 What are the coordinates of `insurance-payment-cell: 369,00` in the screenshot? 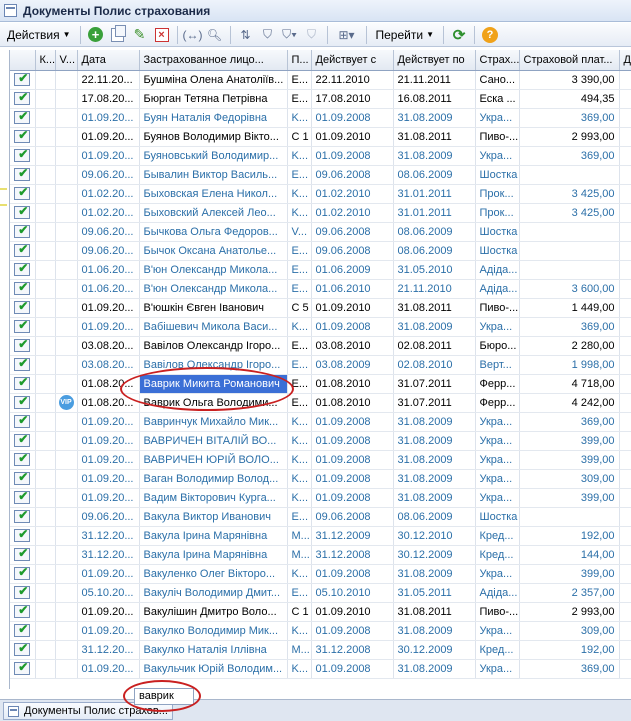 It's located at (569, 156).